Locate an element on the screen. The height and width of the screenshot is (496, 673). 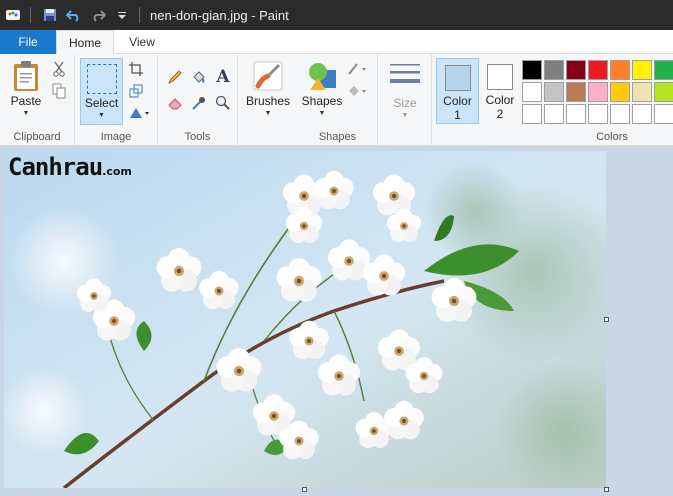
color-palette is located at coordinates (597, 92).